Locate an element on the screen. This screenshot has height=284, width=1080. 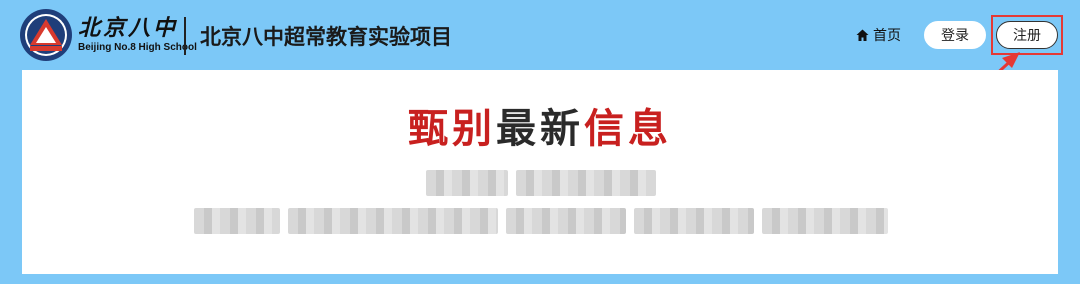
headline-part2: 最新 is located at coordinates (540, 129).